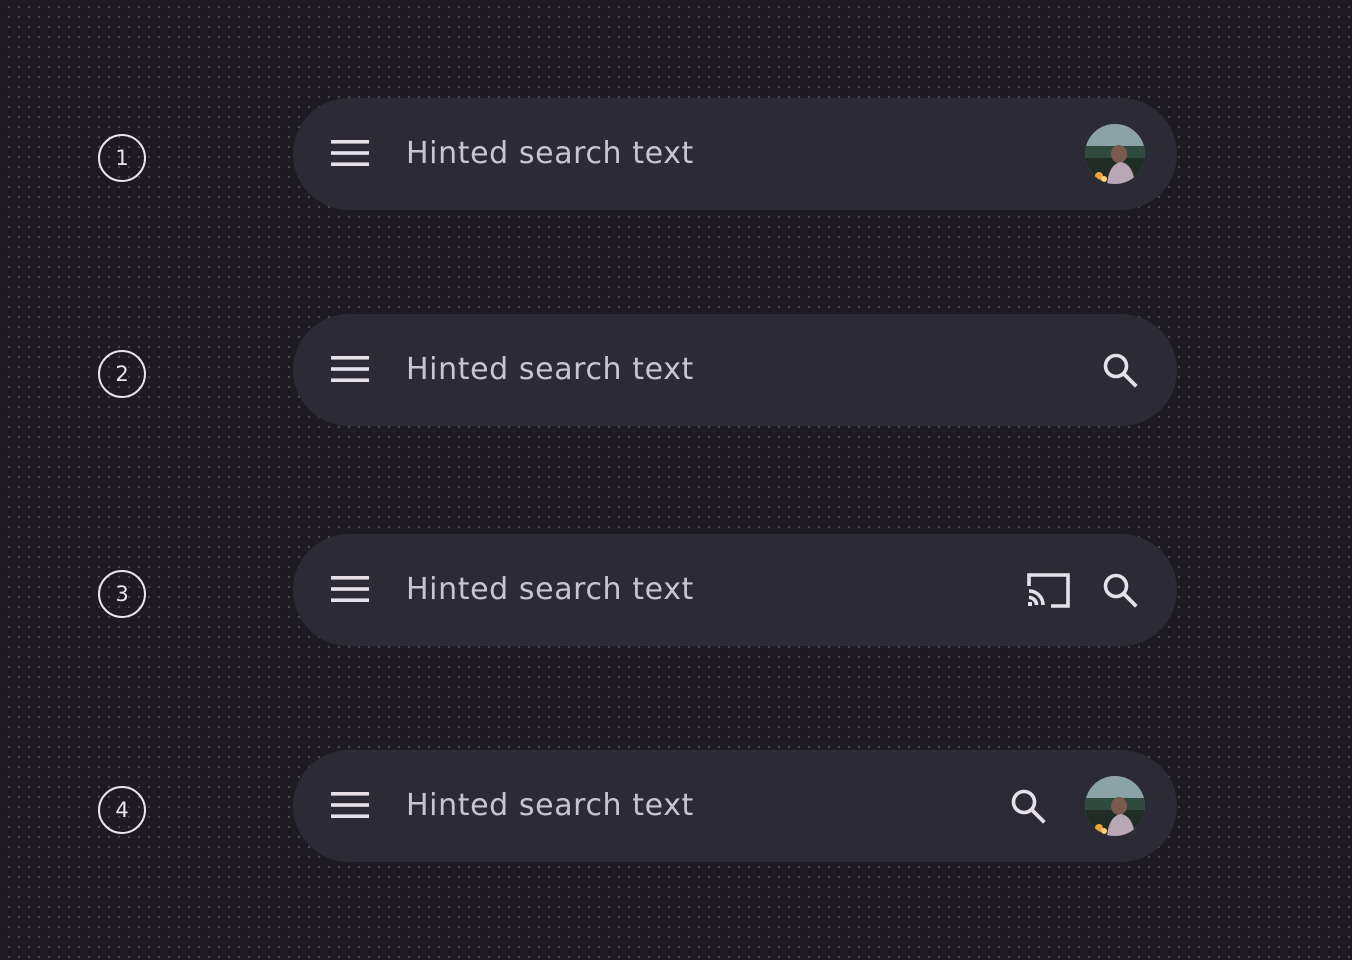 The height and width of the screenshot is (960, 1352). I want to click on cast-icon, so click(1048, 590).